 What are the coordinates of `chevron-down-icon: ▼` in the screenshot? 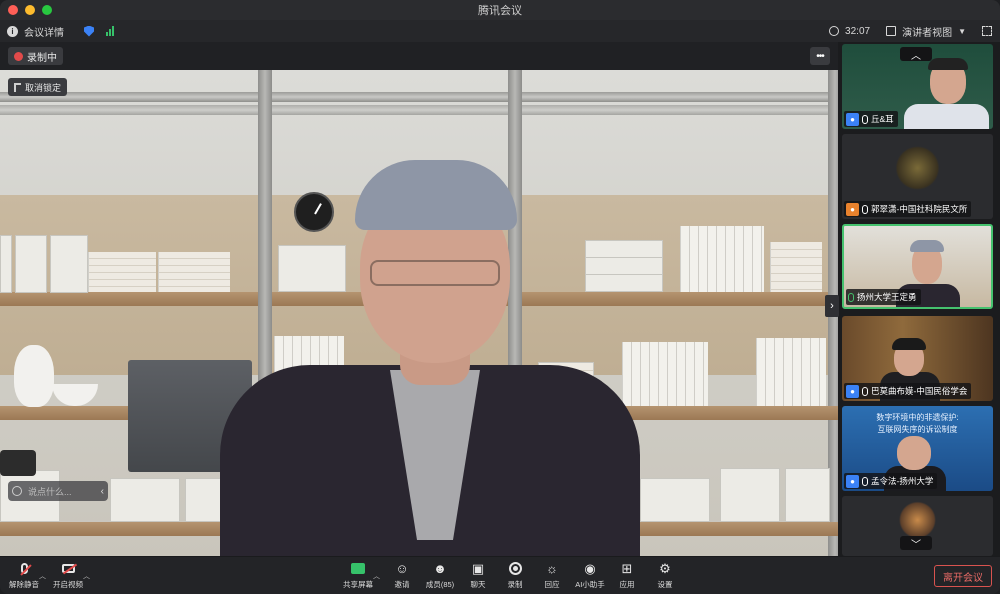 It's located at (962, 31).